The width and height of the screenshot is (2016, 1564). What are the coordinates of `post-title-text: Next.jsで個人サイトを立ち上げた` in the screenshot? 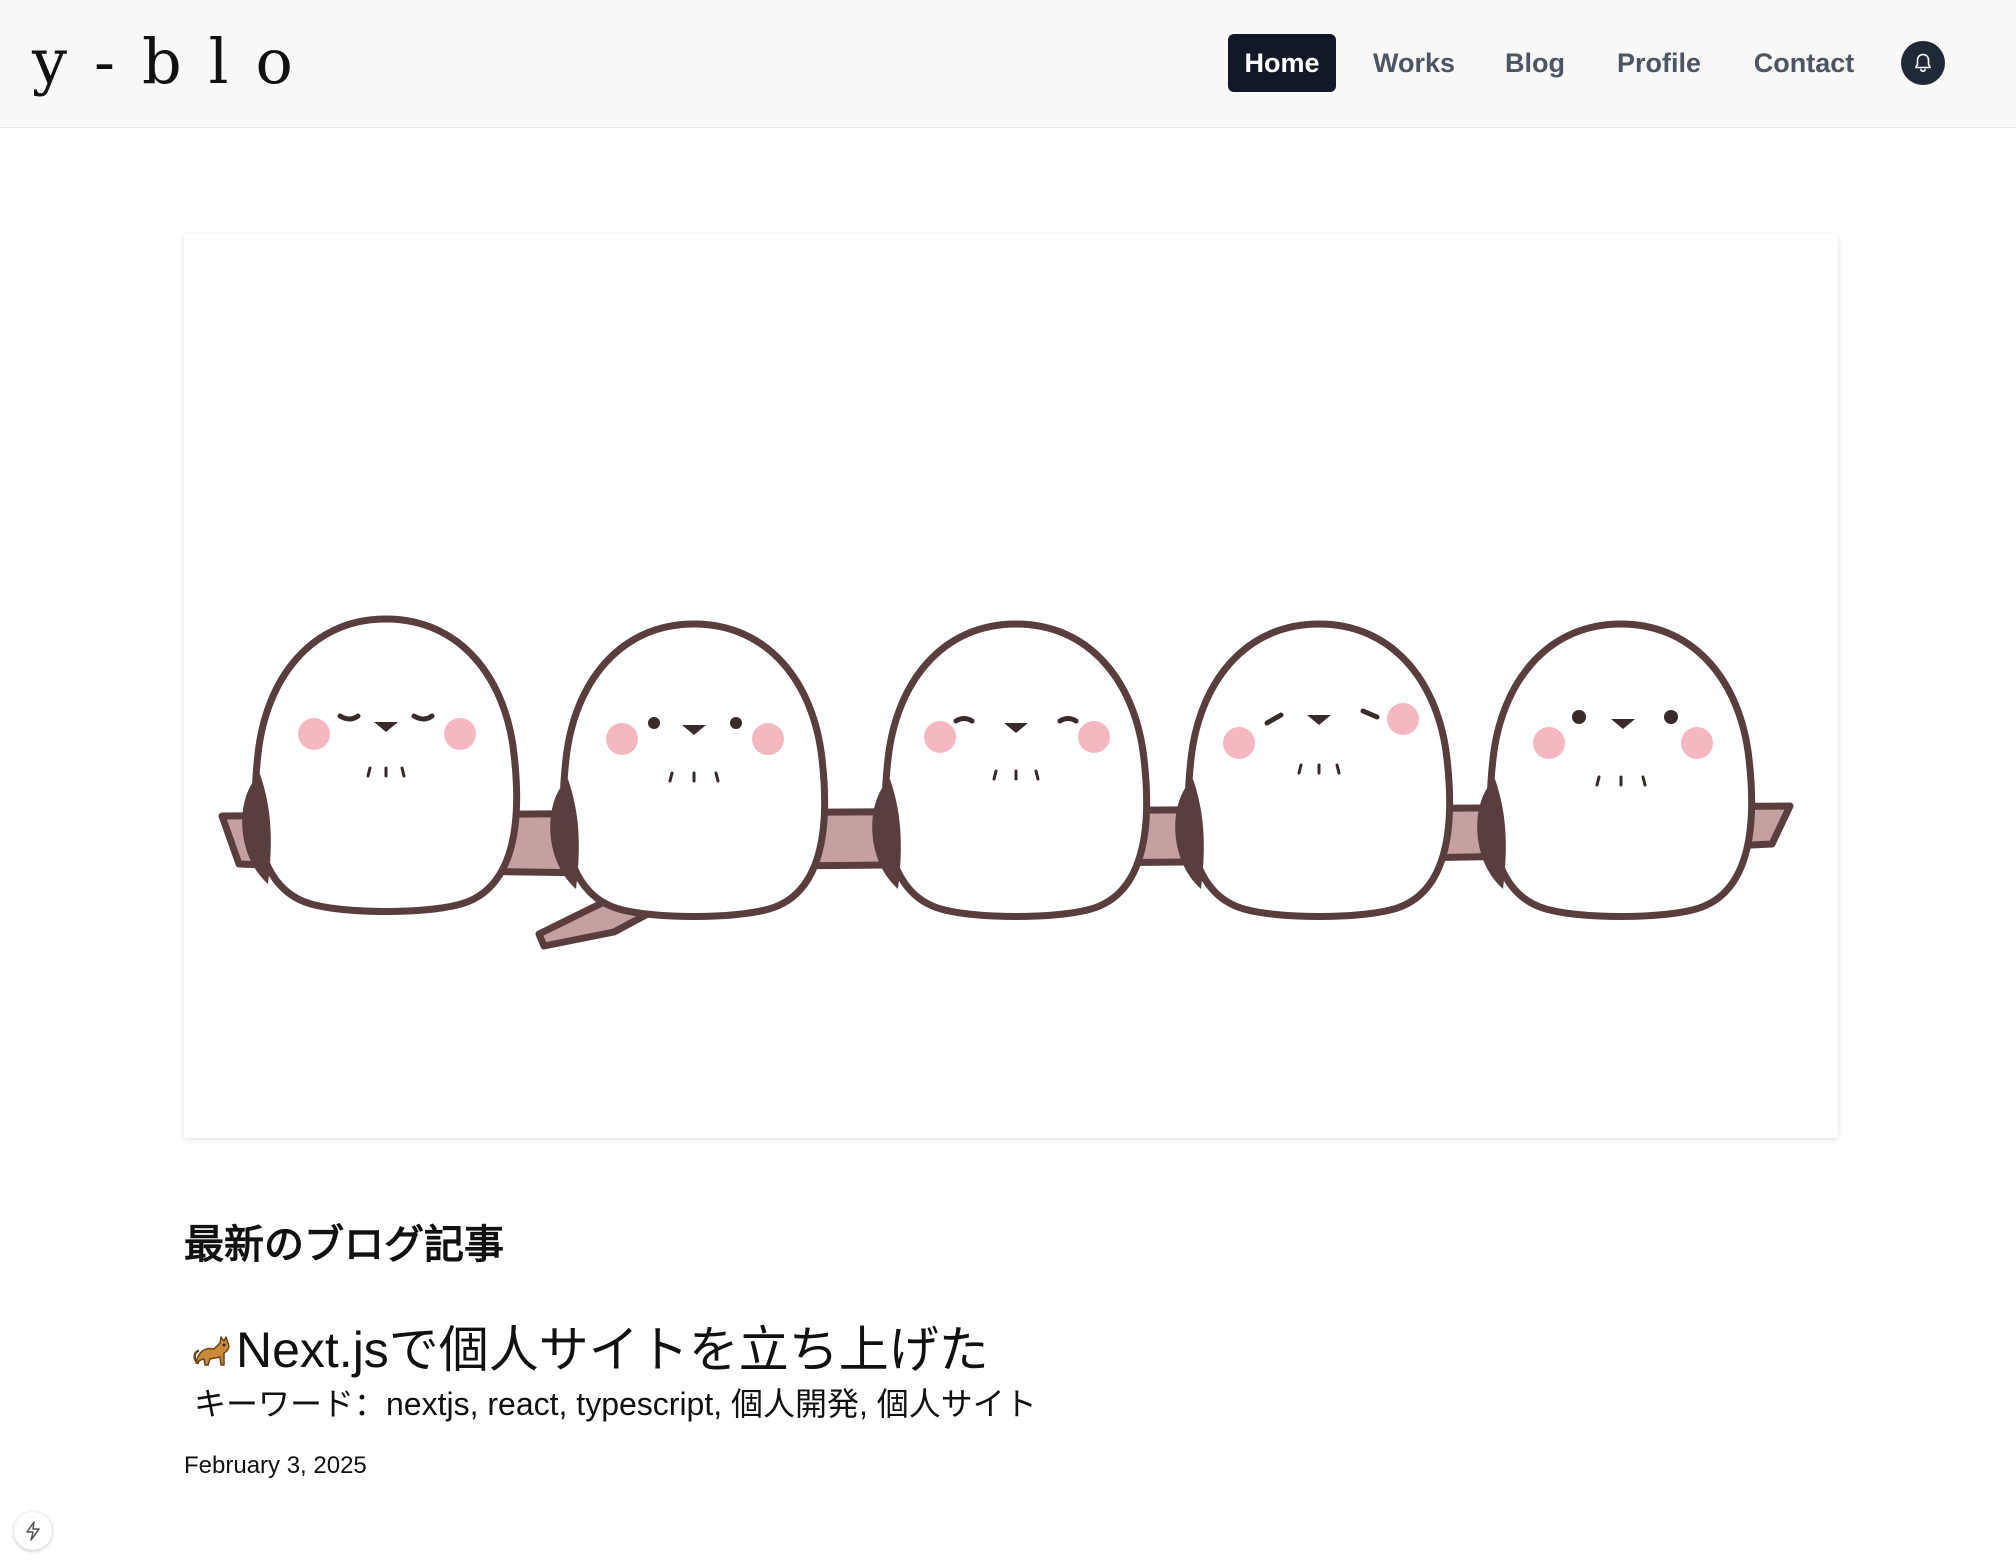 It's located at (612, 1350).